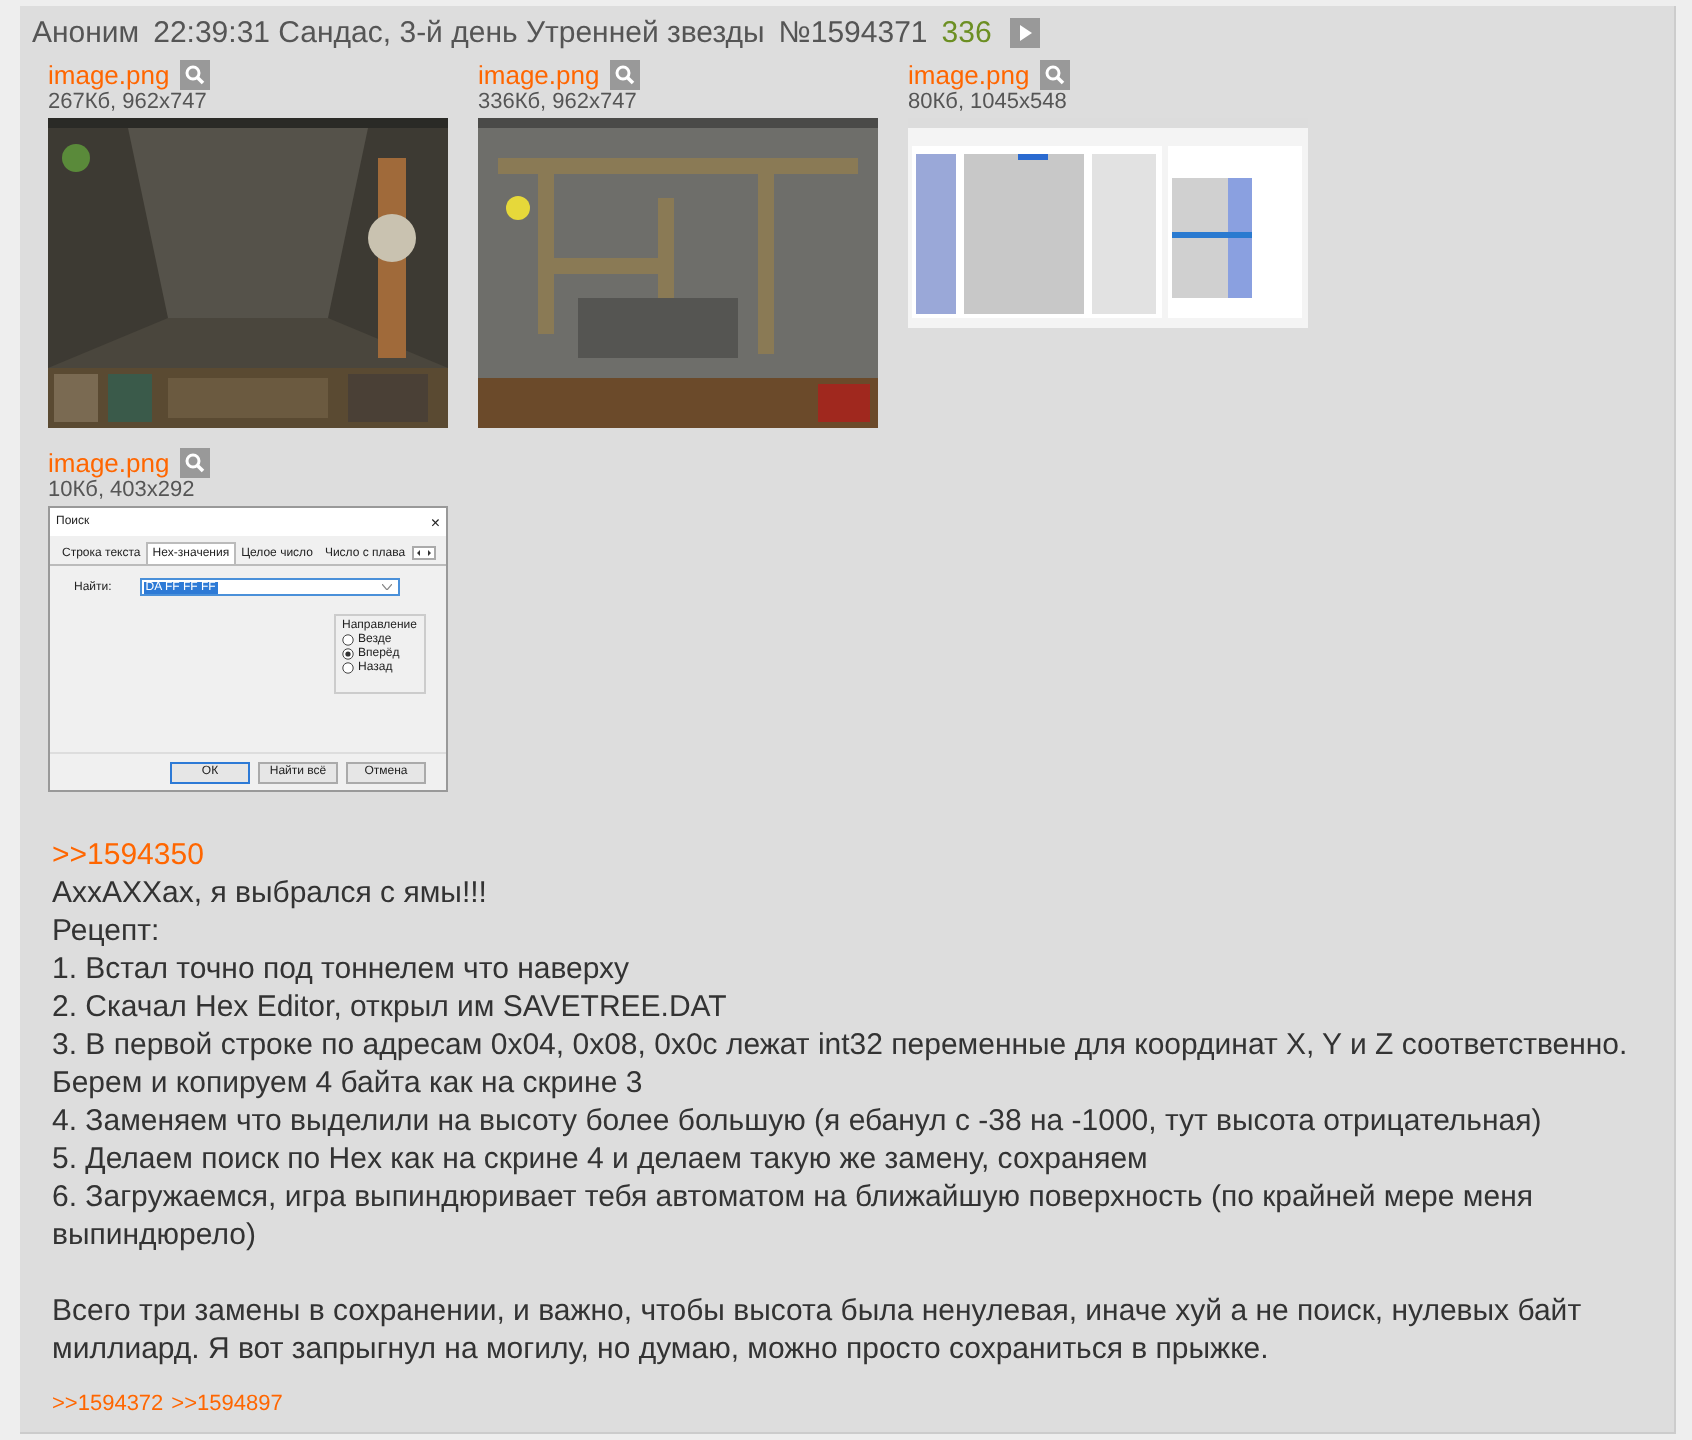 The image size is (1692, 1440). Describe the element at coordinates (86, 32) in the screenshot. I see `post-author: Аноним` at that location.